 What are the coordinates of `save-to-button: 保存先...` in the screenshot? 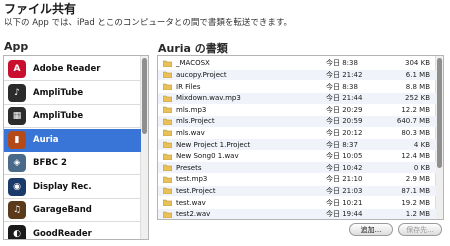 It's located at (420, 229).